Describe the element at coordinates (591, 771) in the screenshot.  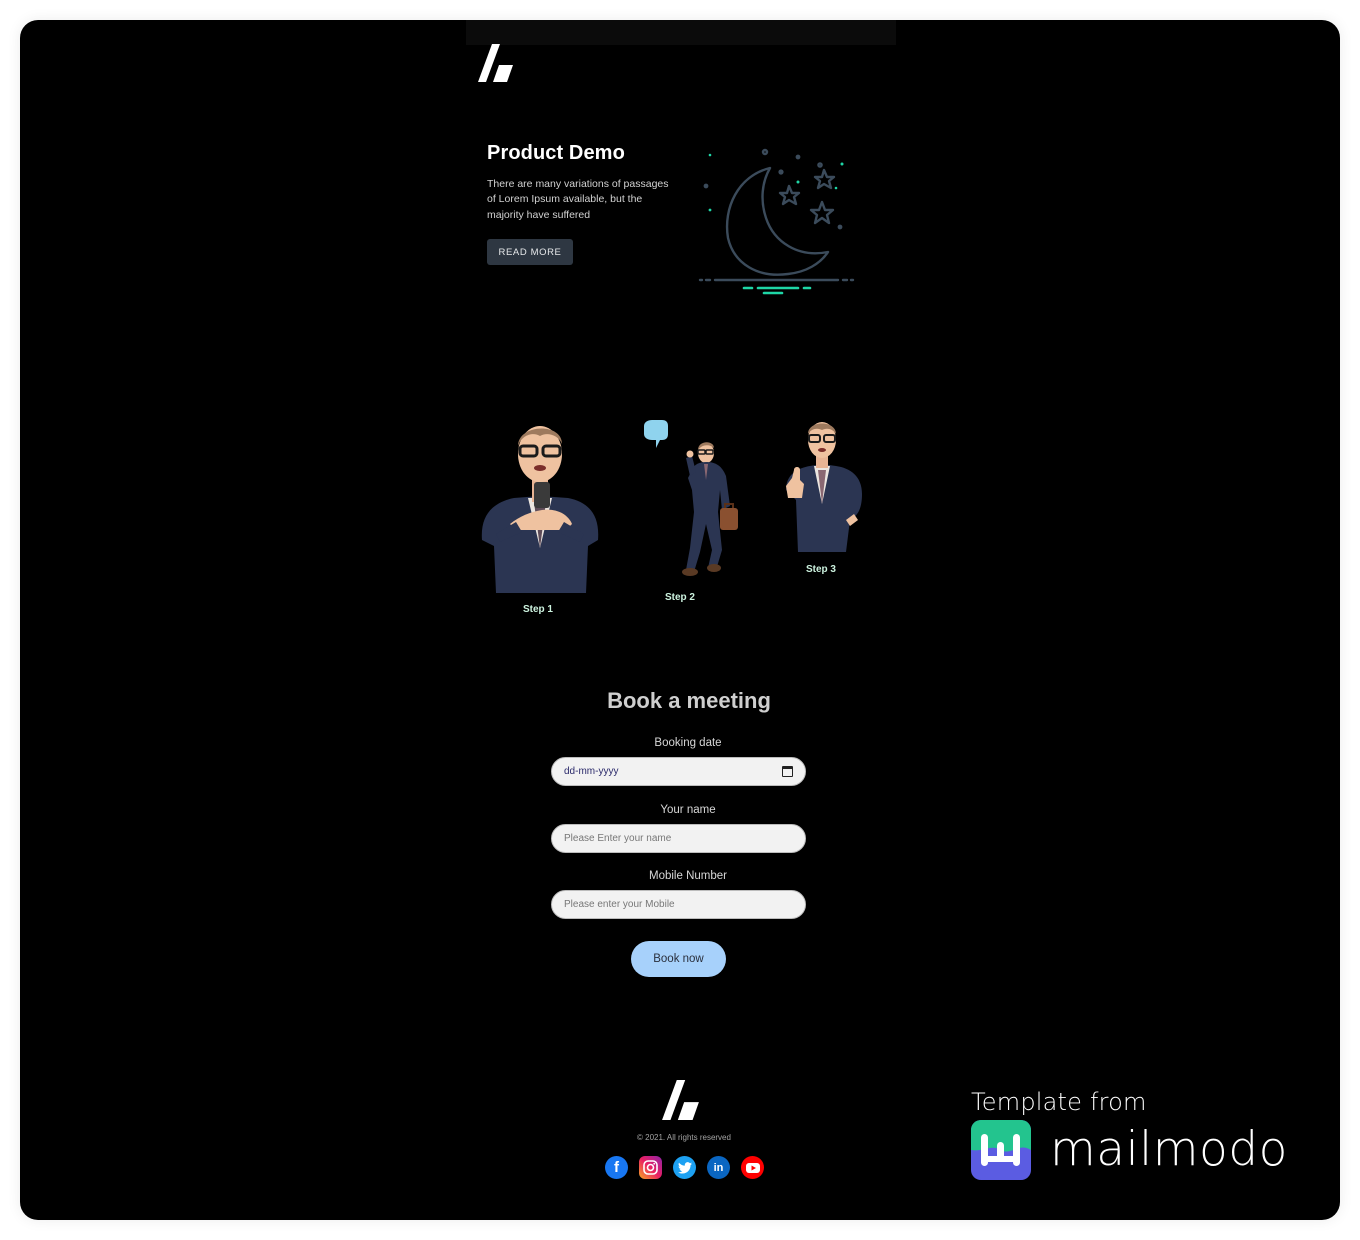
I see `booking-date-placeholder: dd-mm-yyyy` at that location.